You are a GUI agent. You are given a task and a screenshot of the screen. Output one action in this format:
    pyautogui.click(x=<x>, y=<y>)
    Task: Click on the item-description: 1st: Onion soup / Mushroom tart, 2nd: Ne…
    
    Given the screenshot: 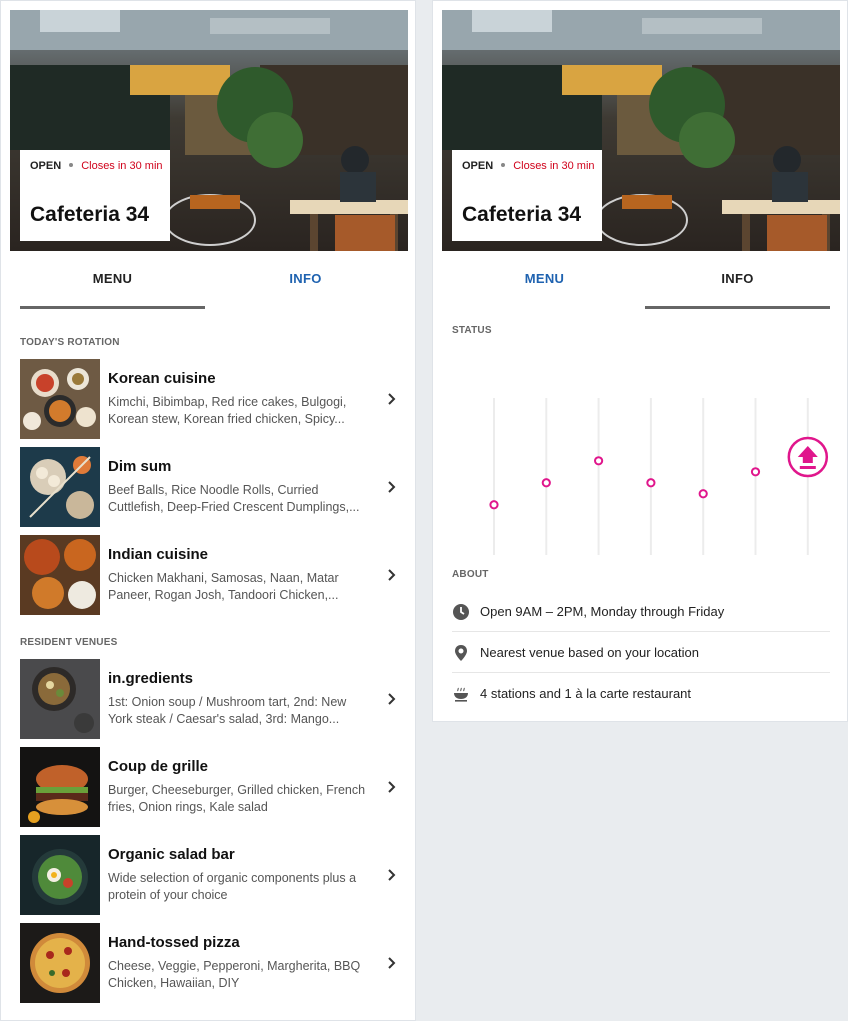 What is the action you would take?
    pyautogui.click(x=227, y=710)
    